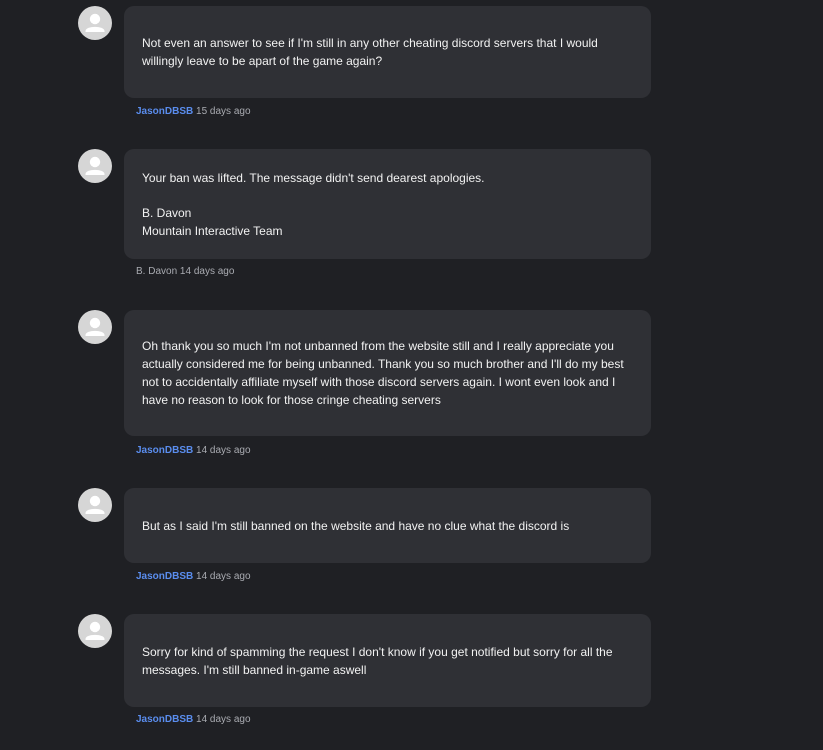 The height and width of the screenshot is (750, 823). Describe the element at coordinates (212, 221) in the screenshot. I see `message-signature: B. Davon Mountain Interactive Team` at that location.